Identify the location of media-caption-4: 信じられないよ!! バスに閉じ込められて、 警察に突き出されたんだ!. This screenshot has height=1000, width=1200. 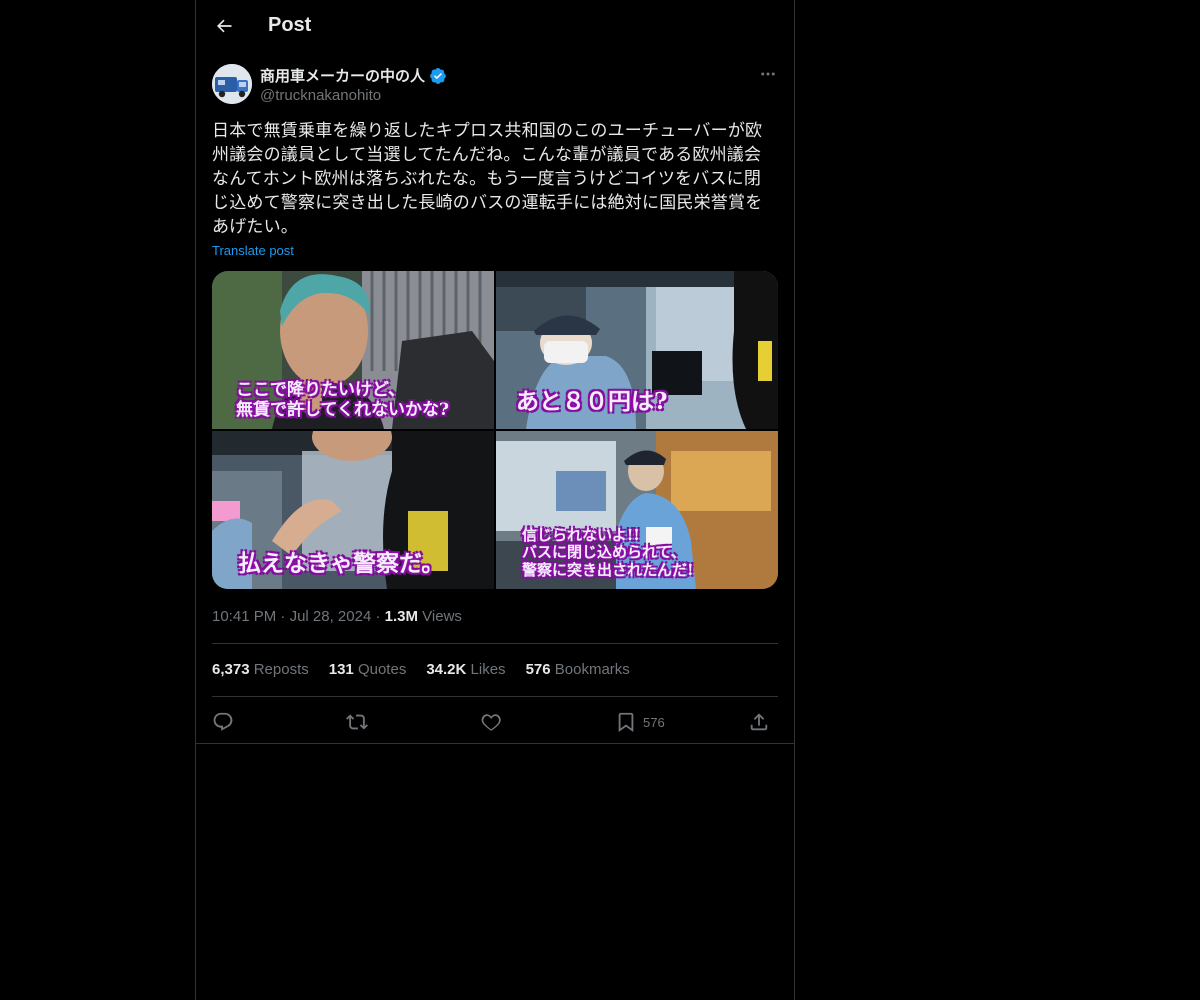
(608, 552).